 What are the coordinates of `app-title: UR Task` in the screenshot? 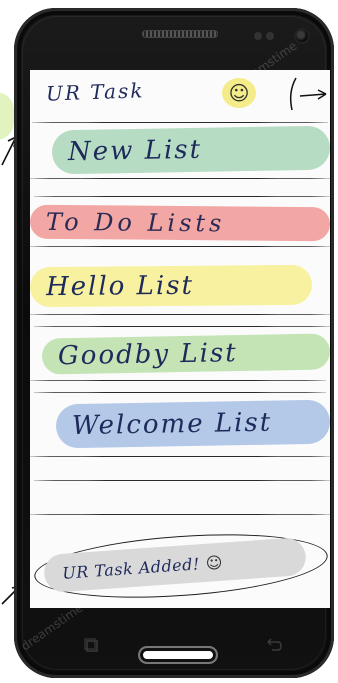 It's located at (95, 92).